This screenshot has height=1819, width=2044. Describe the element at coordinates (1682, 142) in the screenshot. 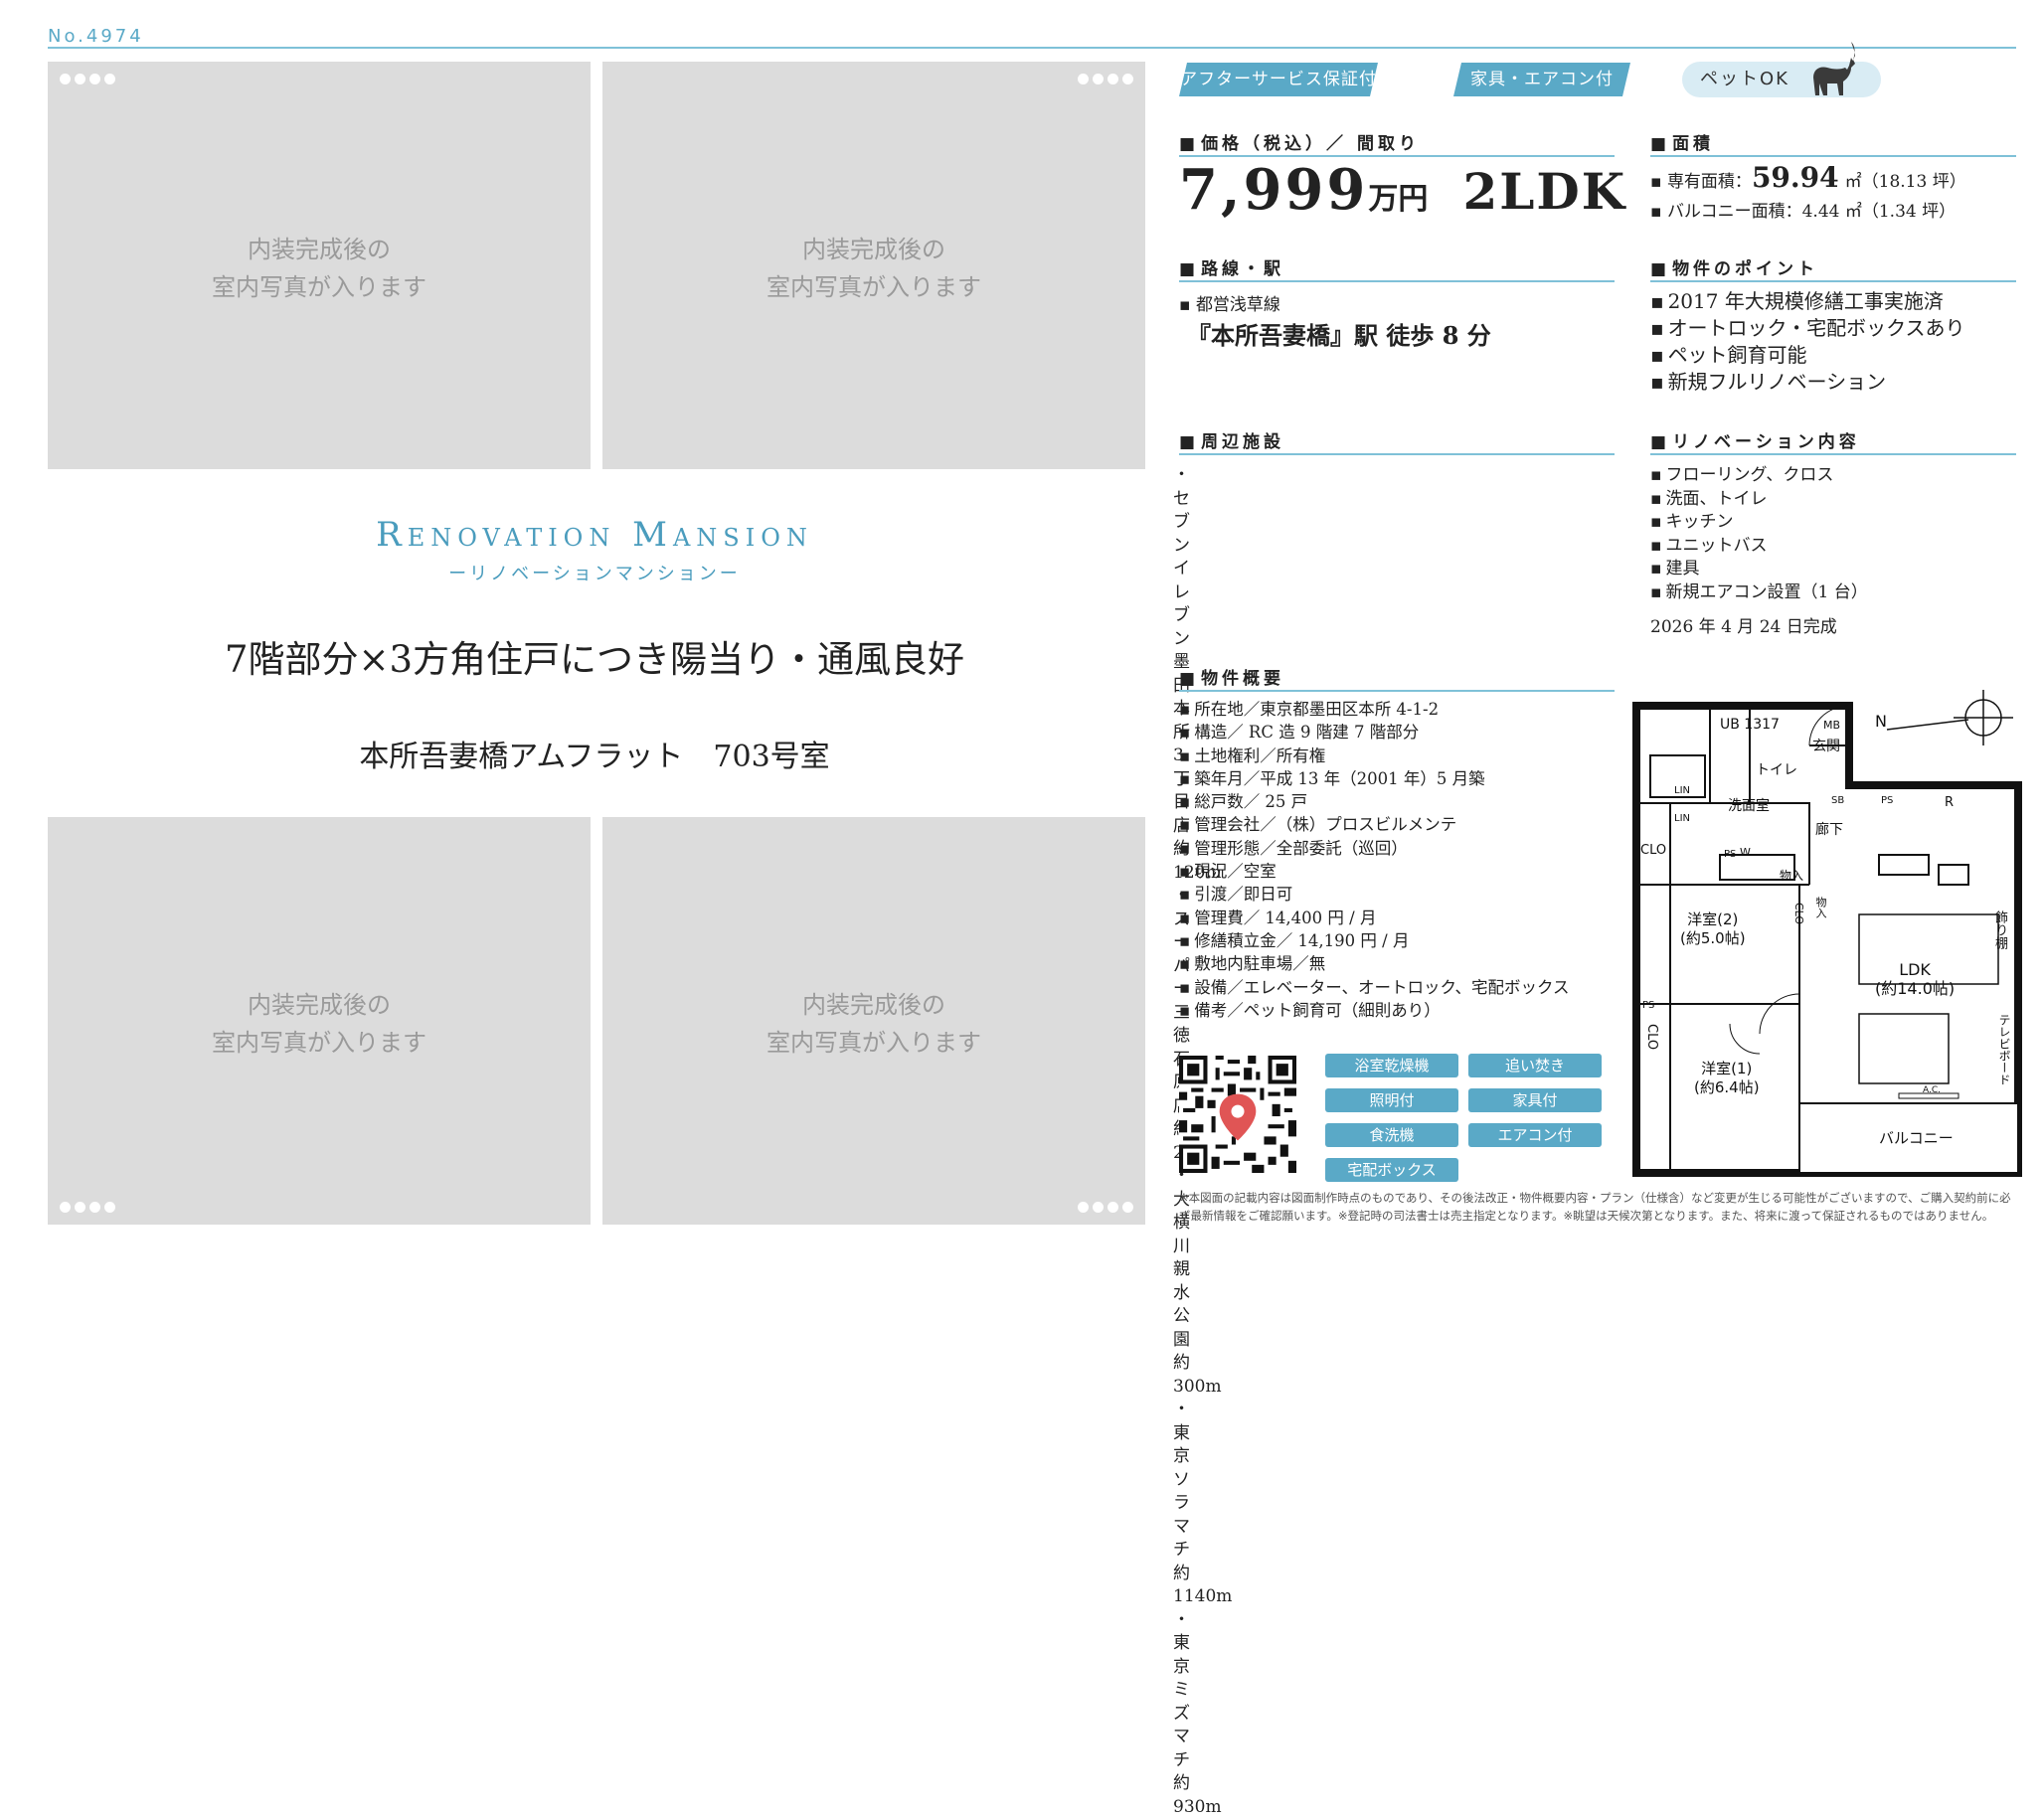

I see `section-heading-area: 面積` at that location.